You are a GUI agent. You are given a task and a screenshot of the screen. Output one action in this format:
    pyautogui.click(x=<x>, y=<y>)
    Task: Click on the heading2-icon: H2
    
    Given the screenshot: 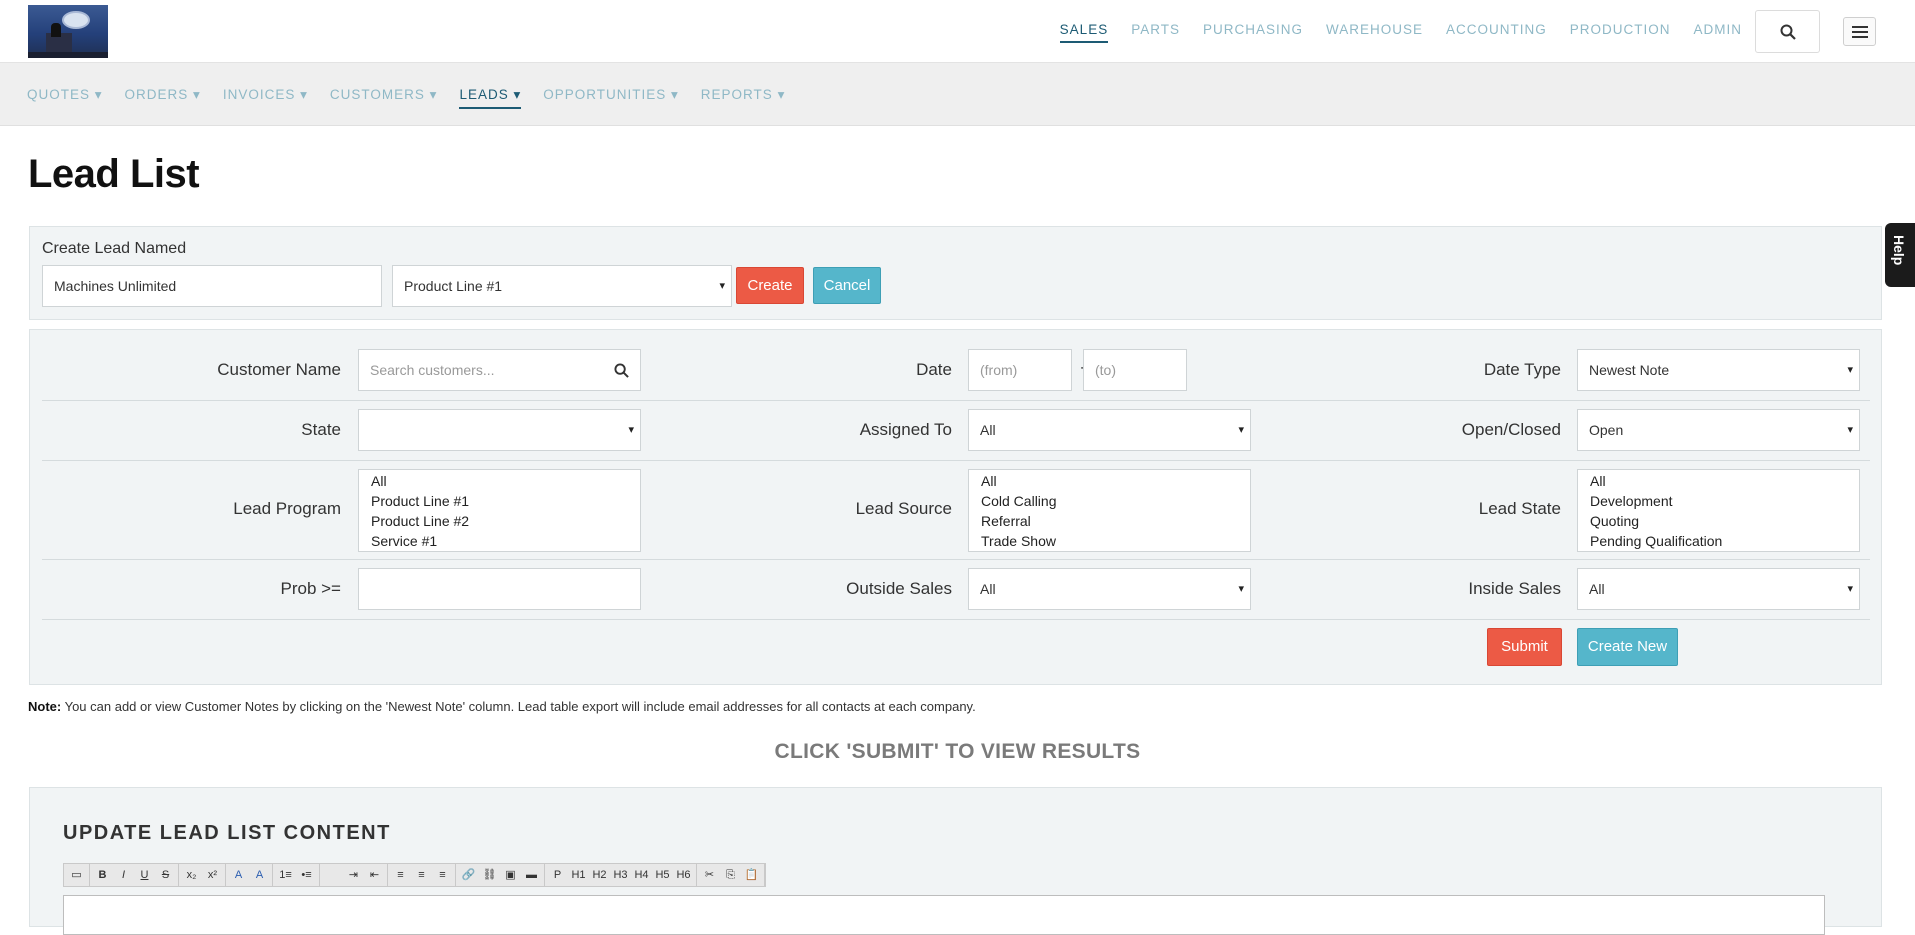 What is the action you would take?
    pyautogui.click(x=599, y=875)
    